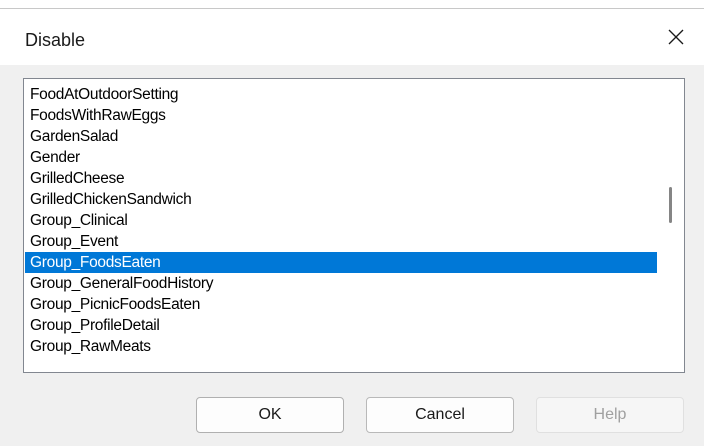 Image resolution: width=704 pixels, height=446 pixels. I want to click on list-item: GardenSalad, so click(341, 136).